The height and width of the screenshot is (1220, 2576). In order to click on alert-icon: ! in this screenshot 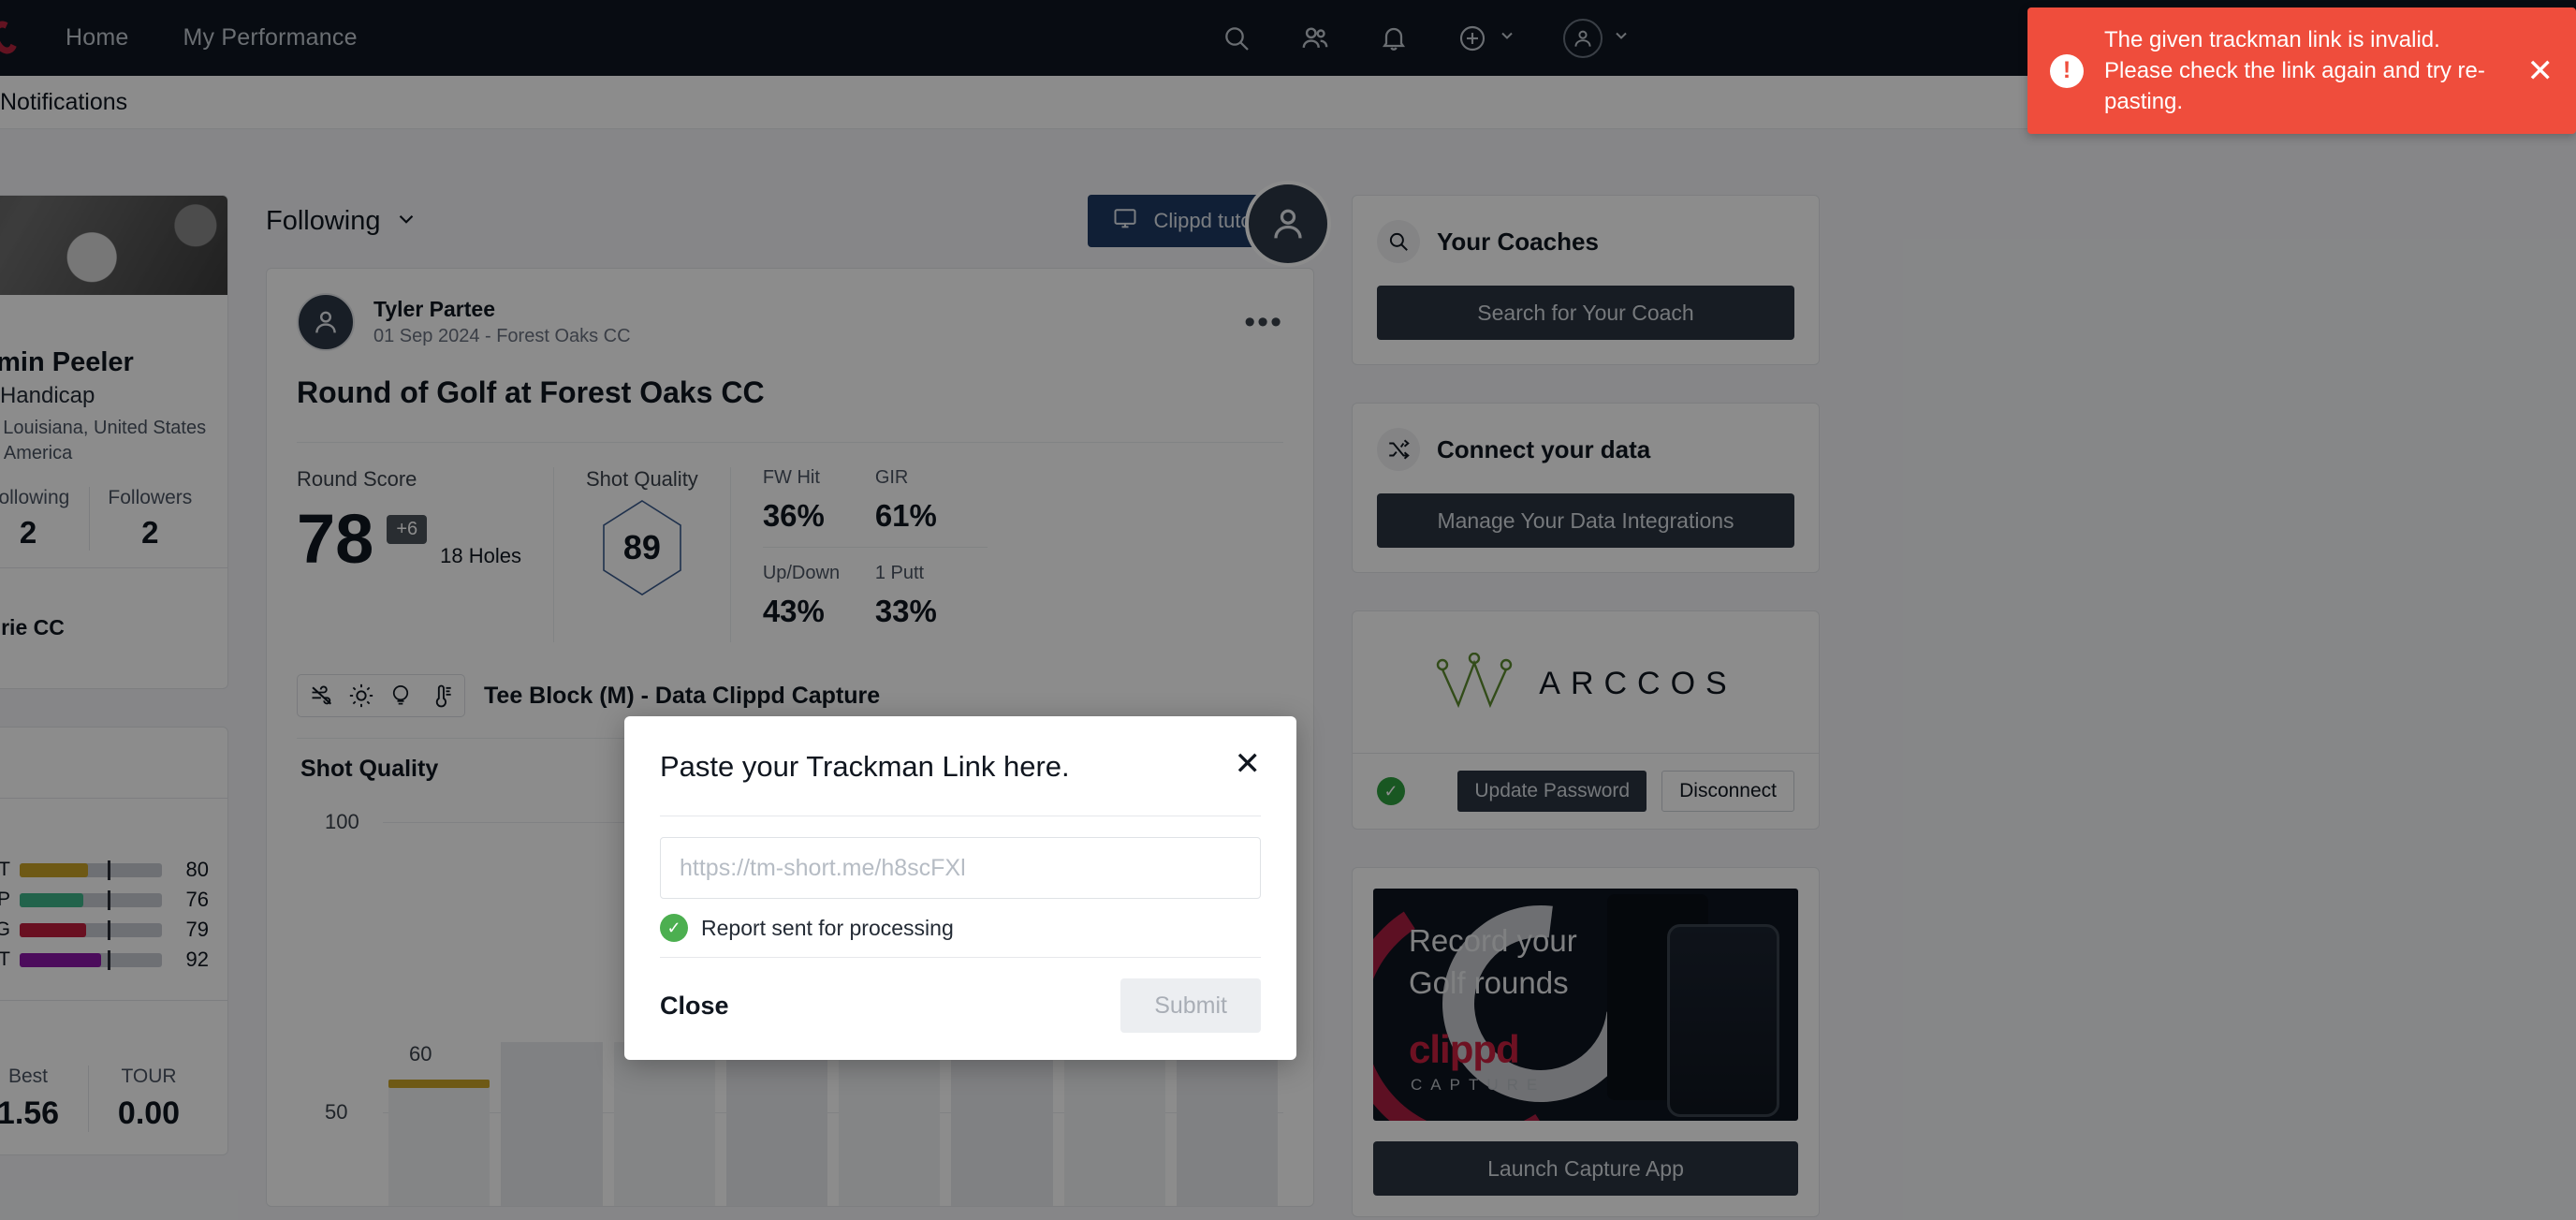, I will do `click(2067, 70)`.